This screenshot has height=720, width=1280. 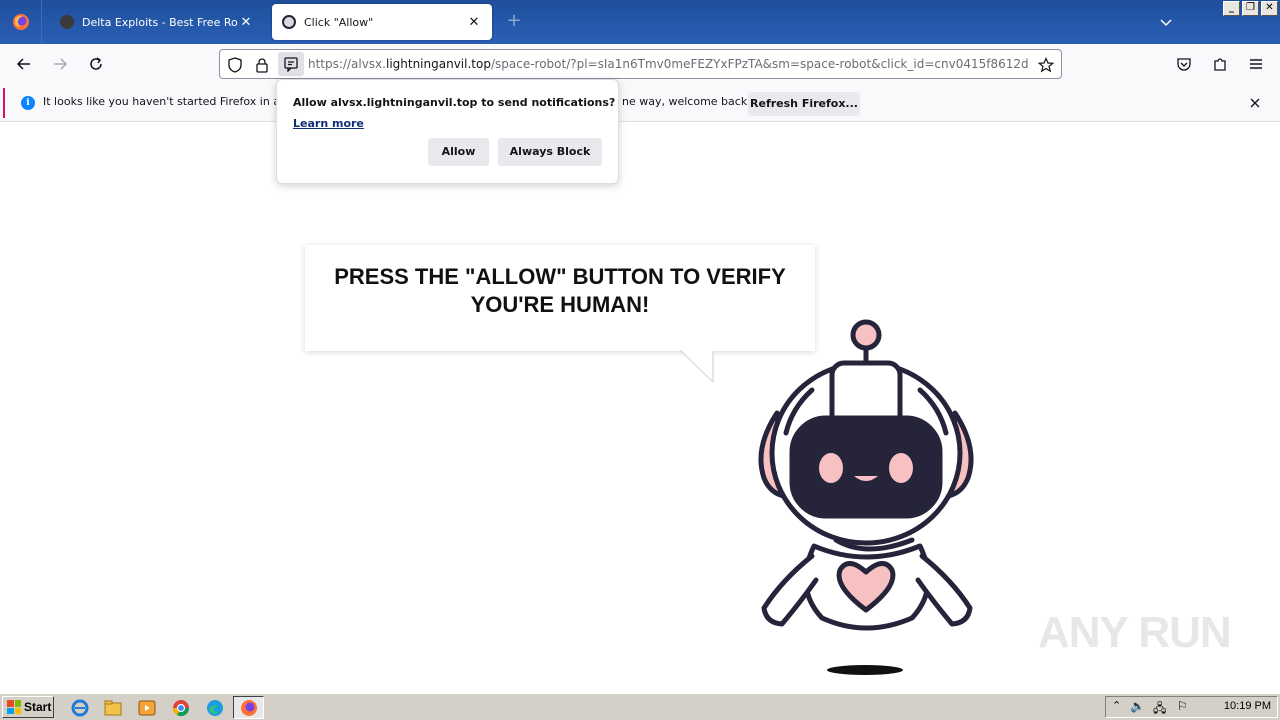 What do you see at coordinates (866, 497) in the screenshot?
I see `robot-illustration` at bounding box center [866, 497].